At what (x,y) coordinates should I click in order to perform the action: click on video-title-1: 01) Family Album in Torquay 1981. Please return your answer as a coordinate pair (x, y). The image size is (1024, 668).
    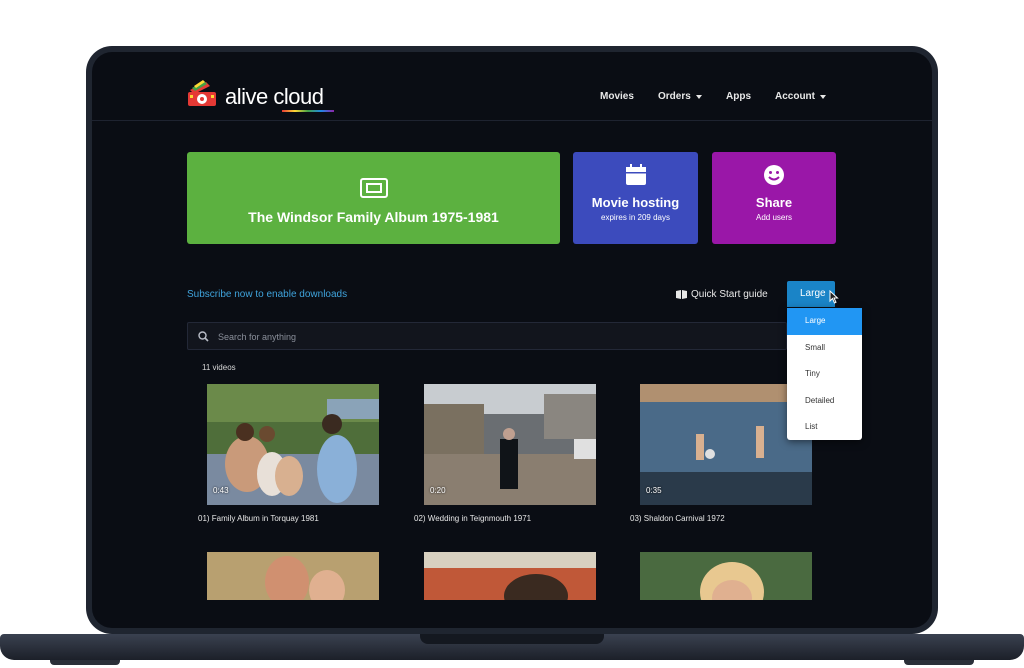
    Looking at the image, I should click on (258, 518).